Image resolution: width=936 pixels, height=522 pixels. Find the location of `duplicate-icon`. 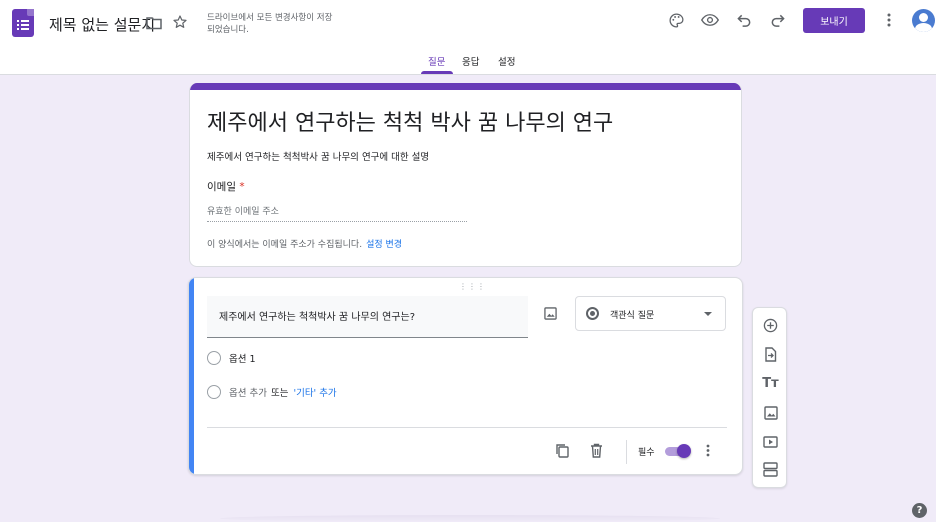

duplicate-icon is located at coordinates (562, 450).